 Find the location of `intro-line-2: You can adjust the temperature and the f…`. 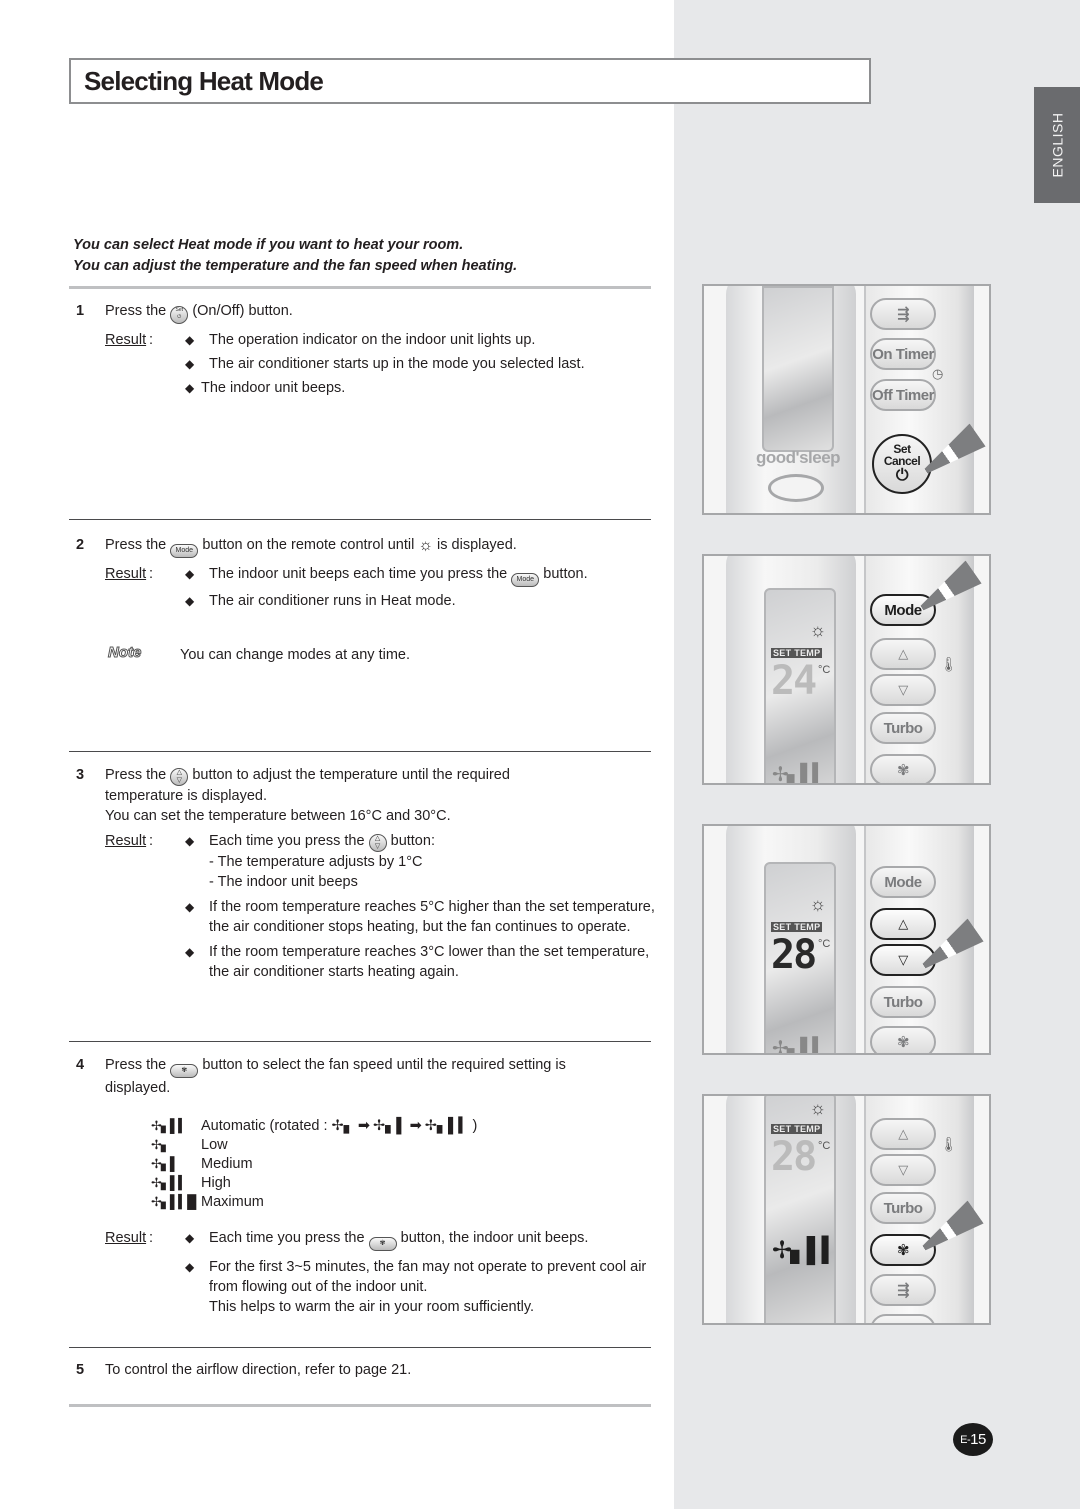

intro-line-2: You can adjust the temperature and the f… is located at coordinates (295, 265).